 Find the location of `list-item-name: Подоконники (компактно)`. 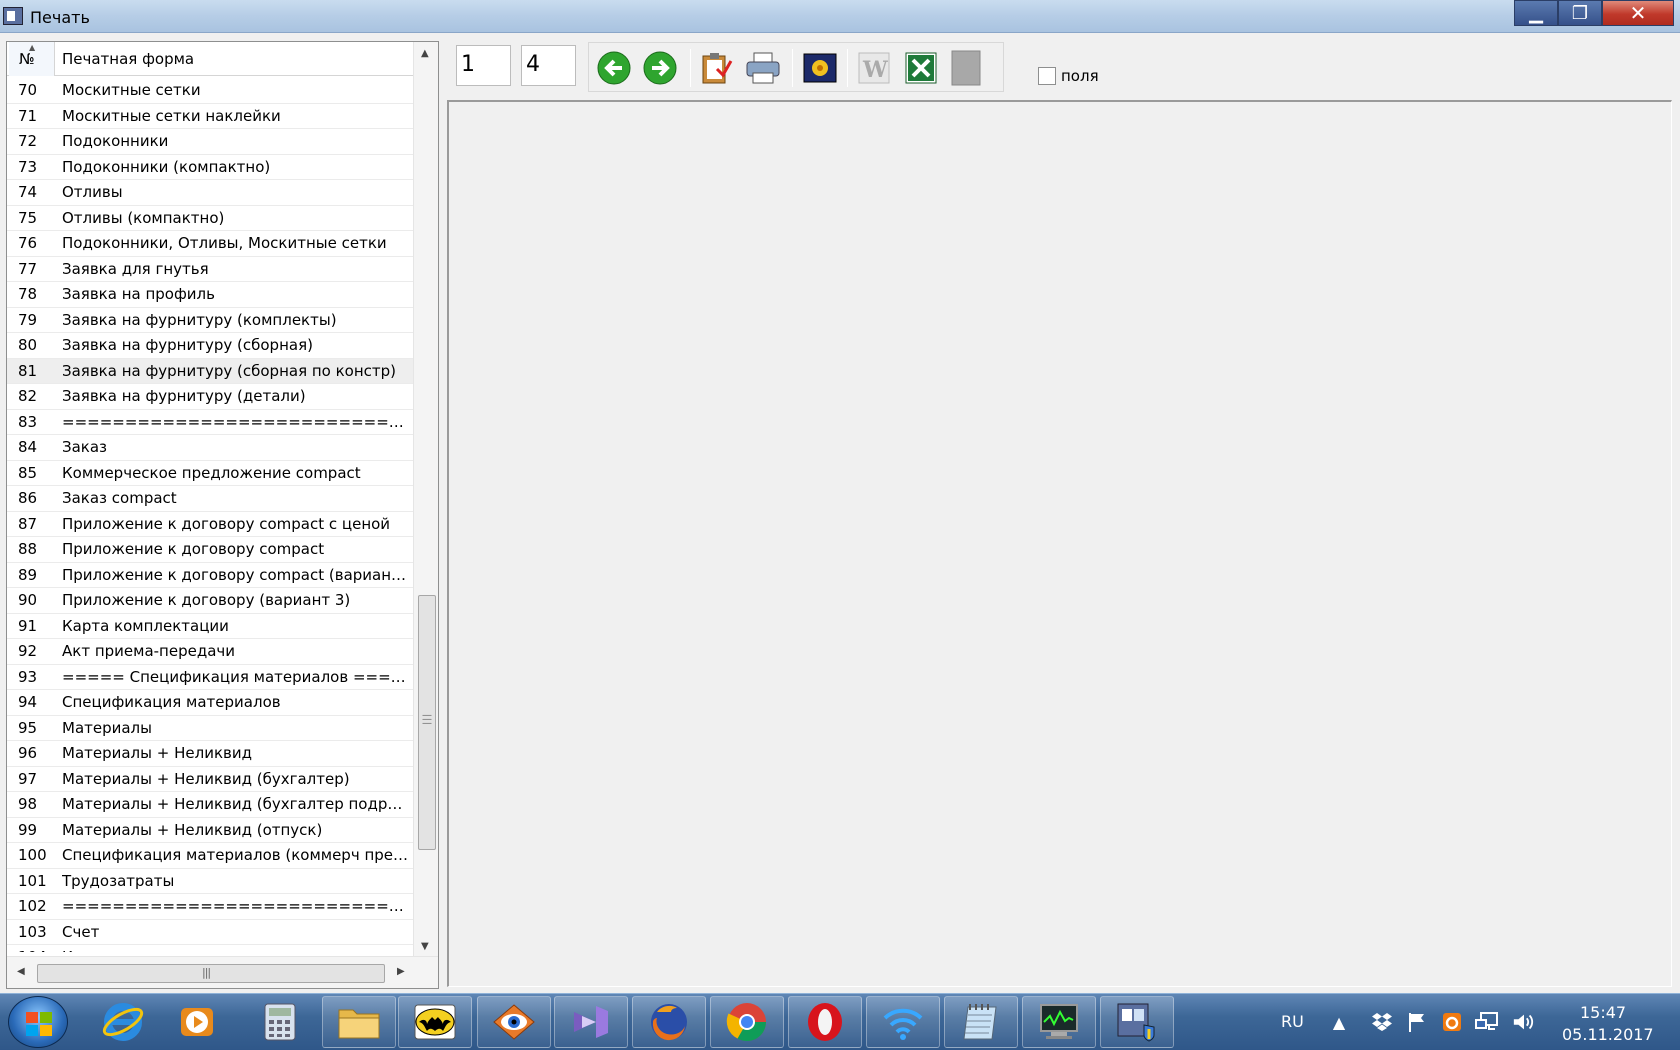

list-item-name: Подоконники (компактно) is located at coordinates (166, 166).